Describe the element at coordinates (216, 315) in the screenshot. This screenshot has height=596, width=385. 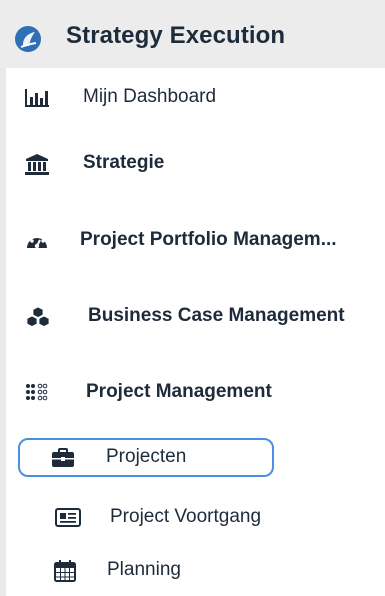
I see `nav-item-label: Business Case Management` at that location.